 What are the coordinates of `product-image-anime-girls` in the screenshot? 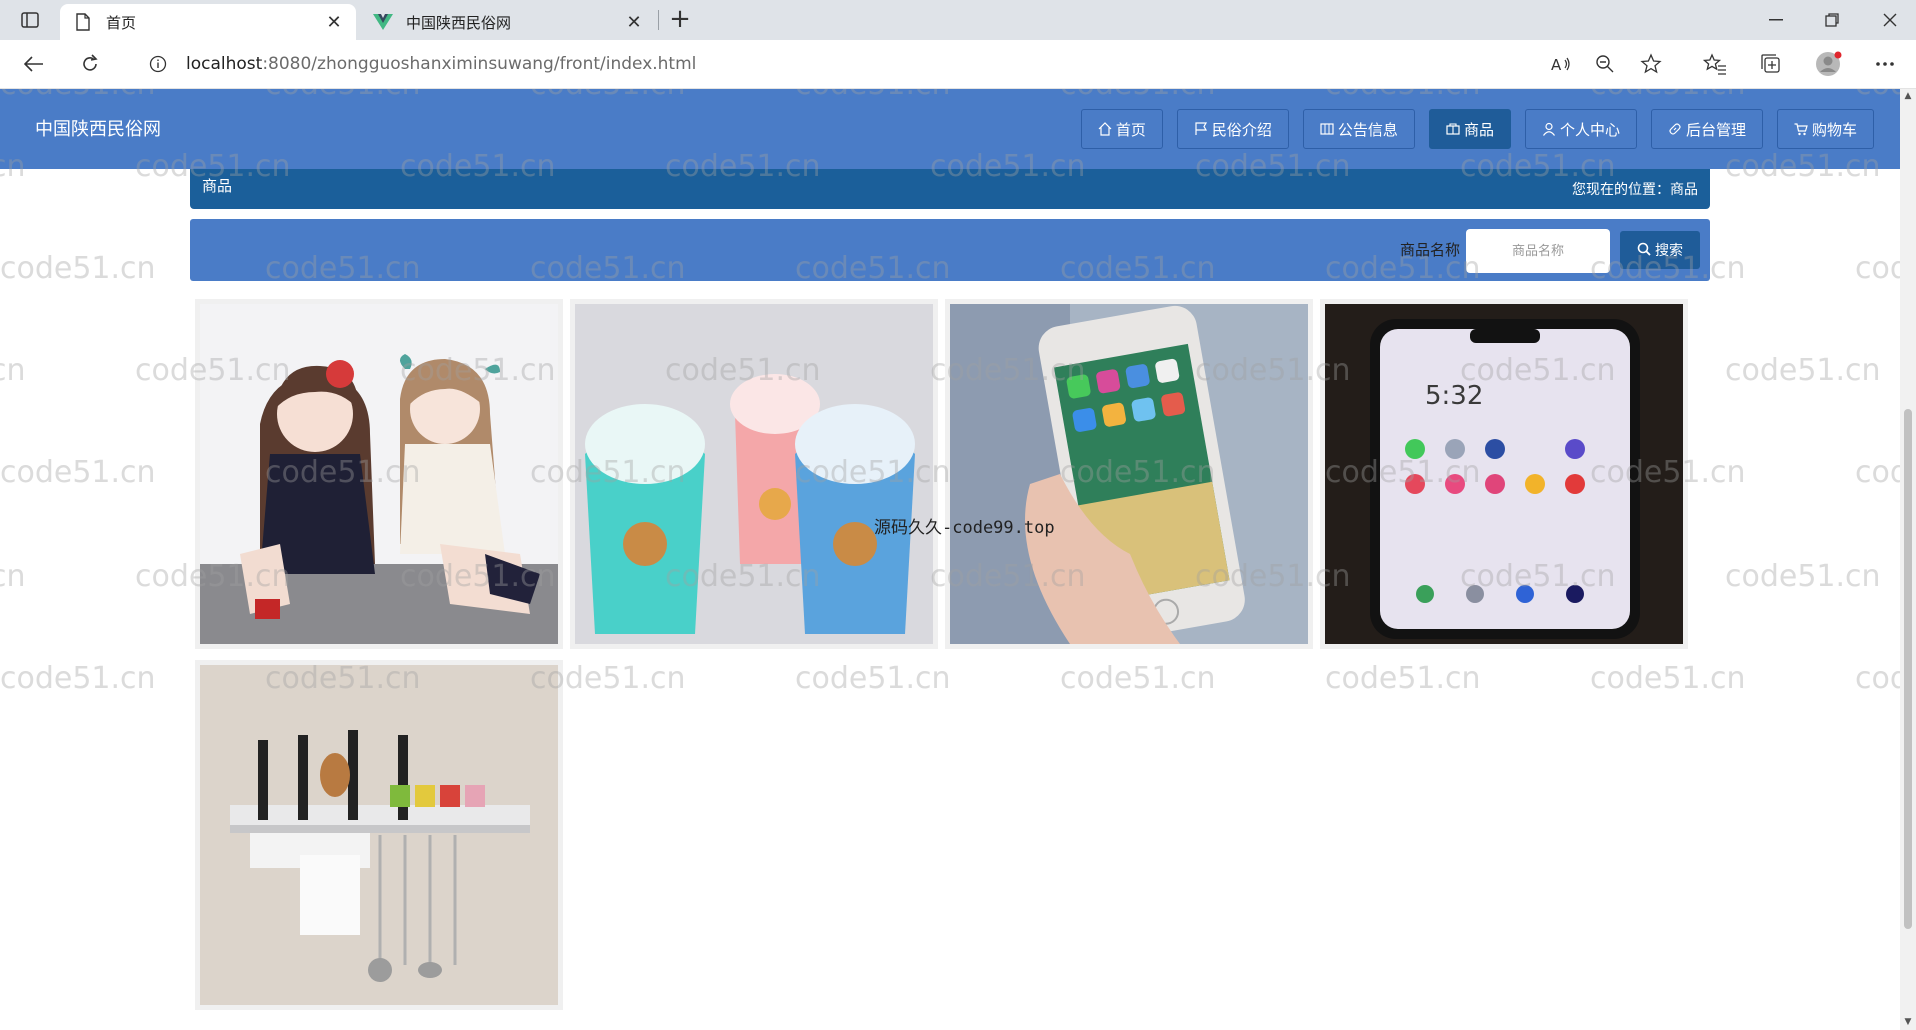 It's located at (379, 474).